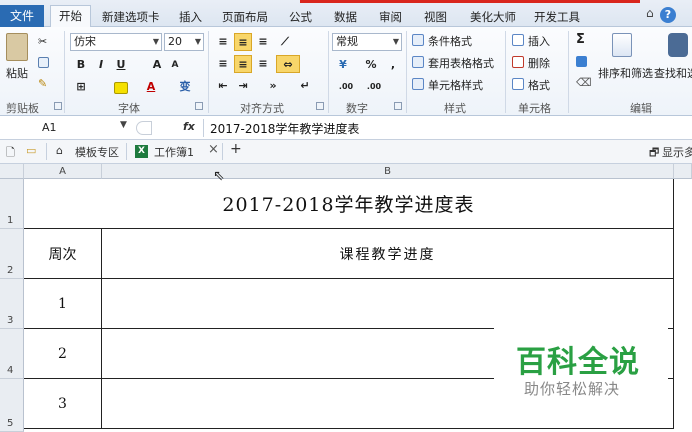  I want to click on wrap-text-icon: ↵, so click(305, 86).